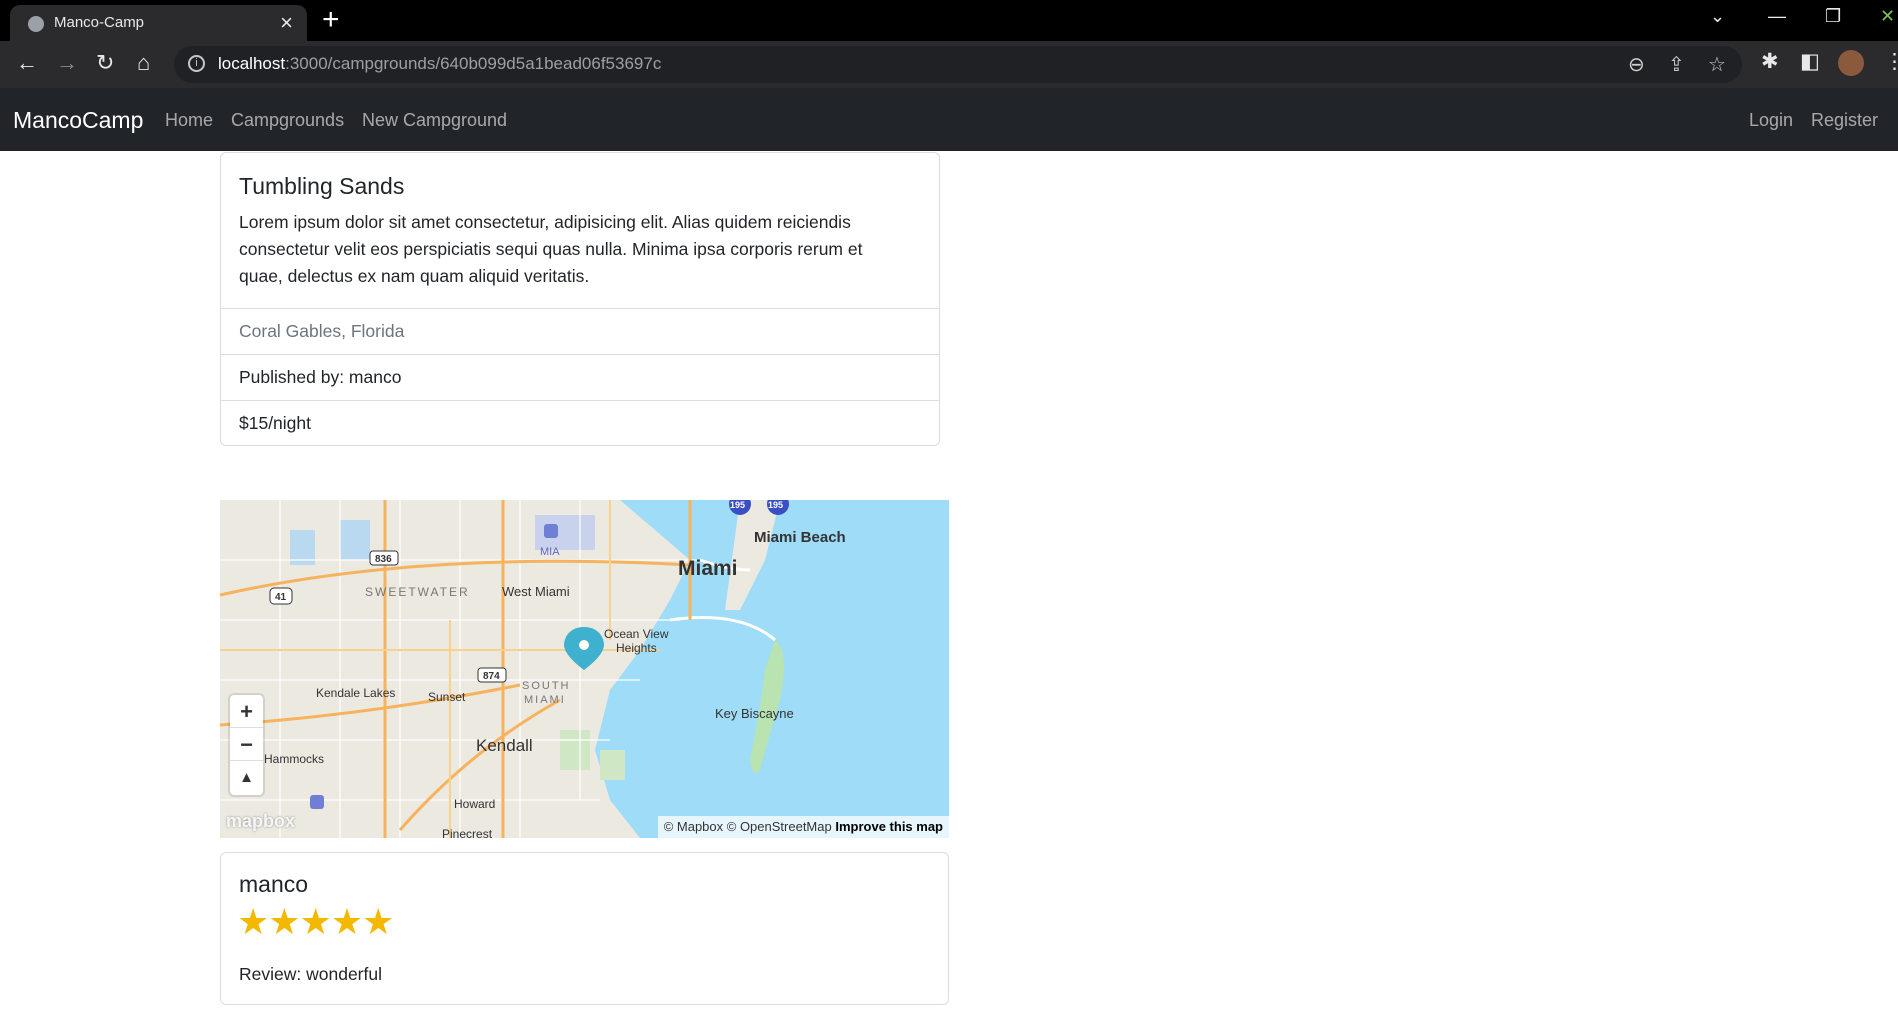 The image size is (1898, 1024). What do you see at coordinates (383, 559) in the screenshot?
I see `shield-836-label: 836` at bounding box center [383, 559].